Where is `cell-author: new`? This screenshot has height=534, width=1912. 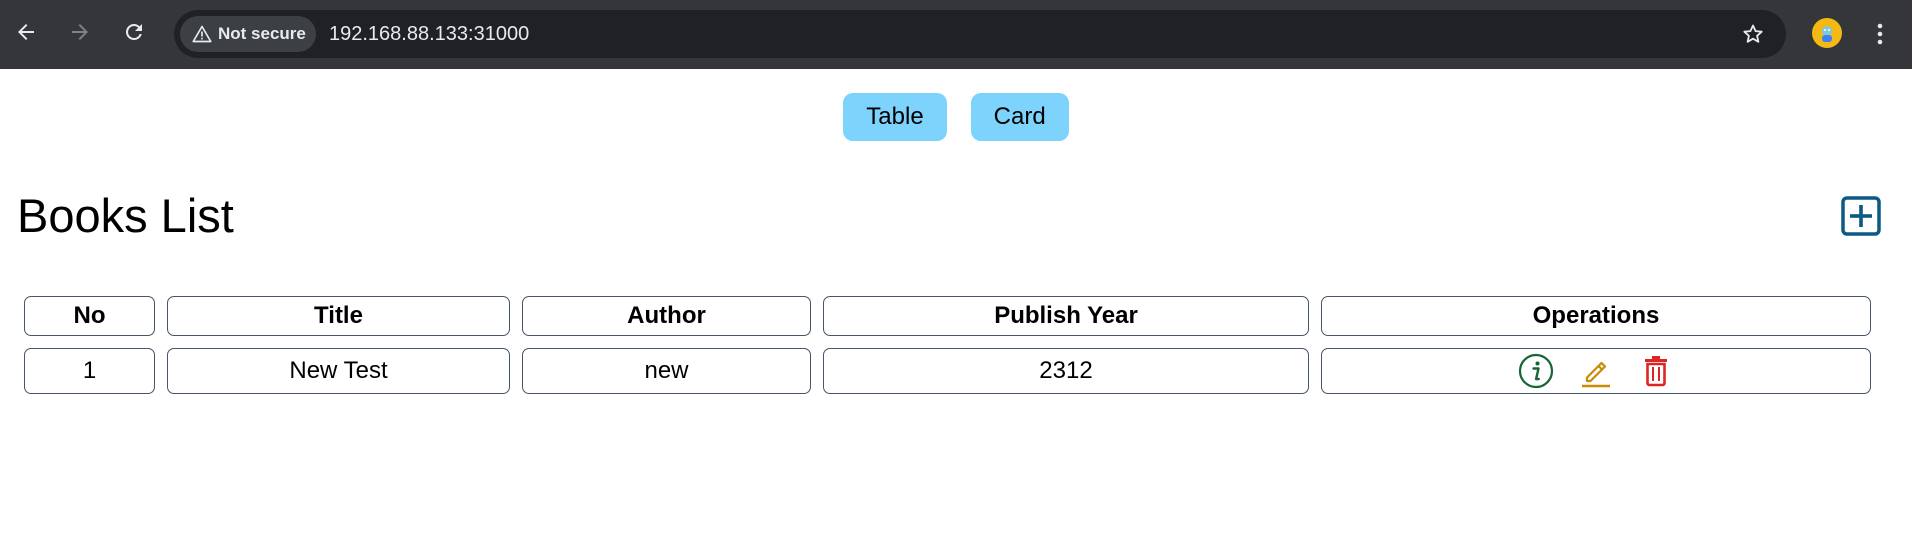
cell-author: new is located at coordinates (666, 371).